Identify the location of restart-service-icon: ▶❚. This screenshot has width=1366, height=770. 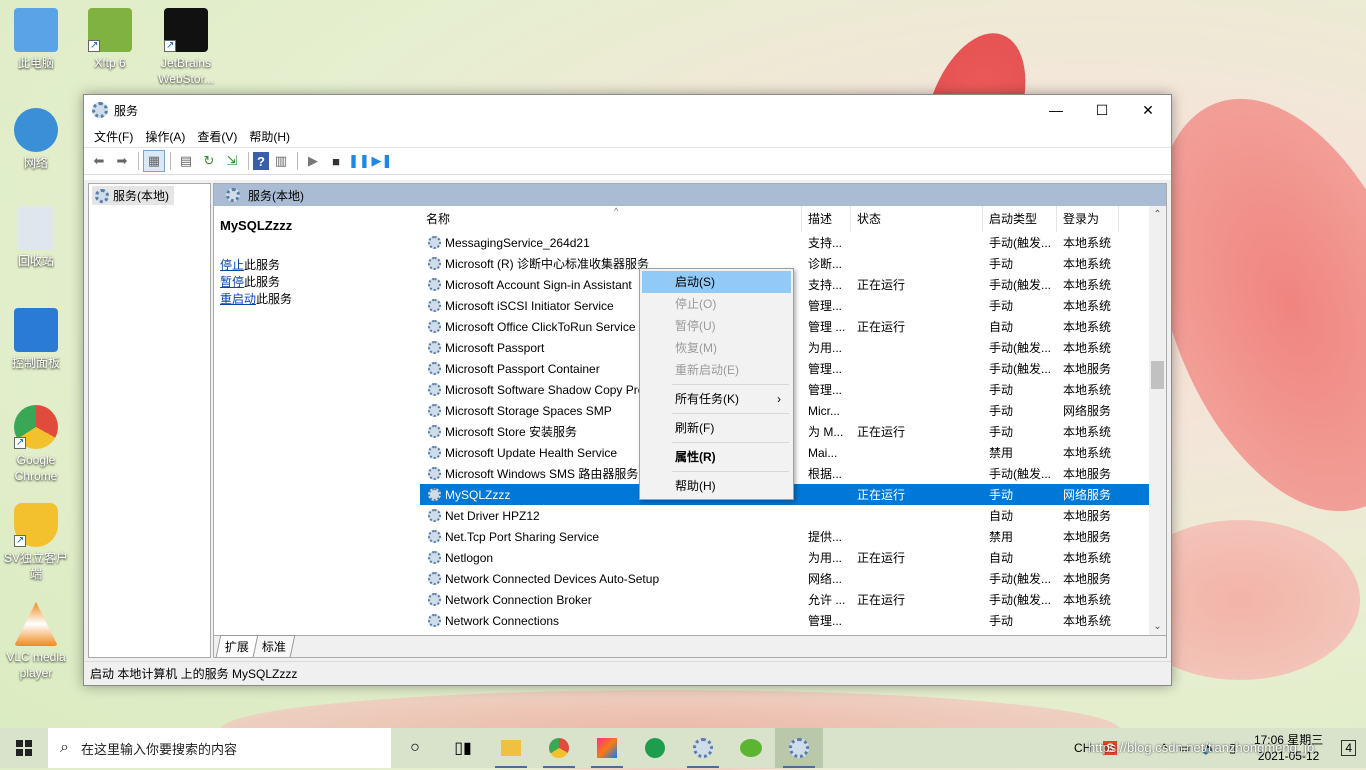
(382, 161).